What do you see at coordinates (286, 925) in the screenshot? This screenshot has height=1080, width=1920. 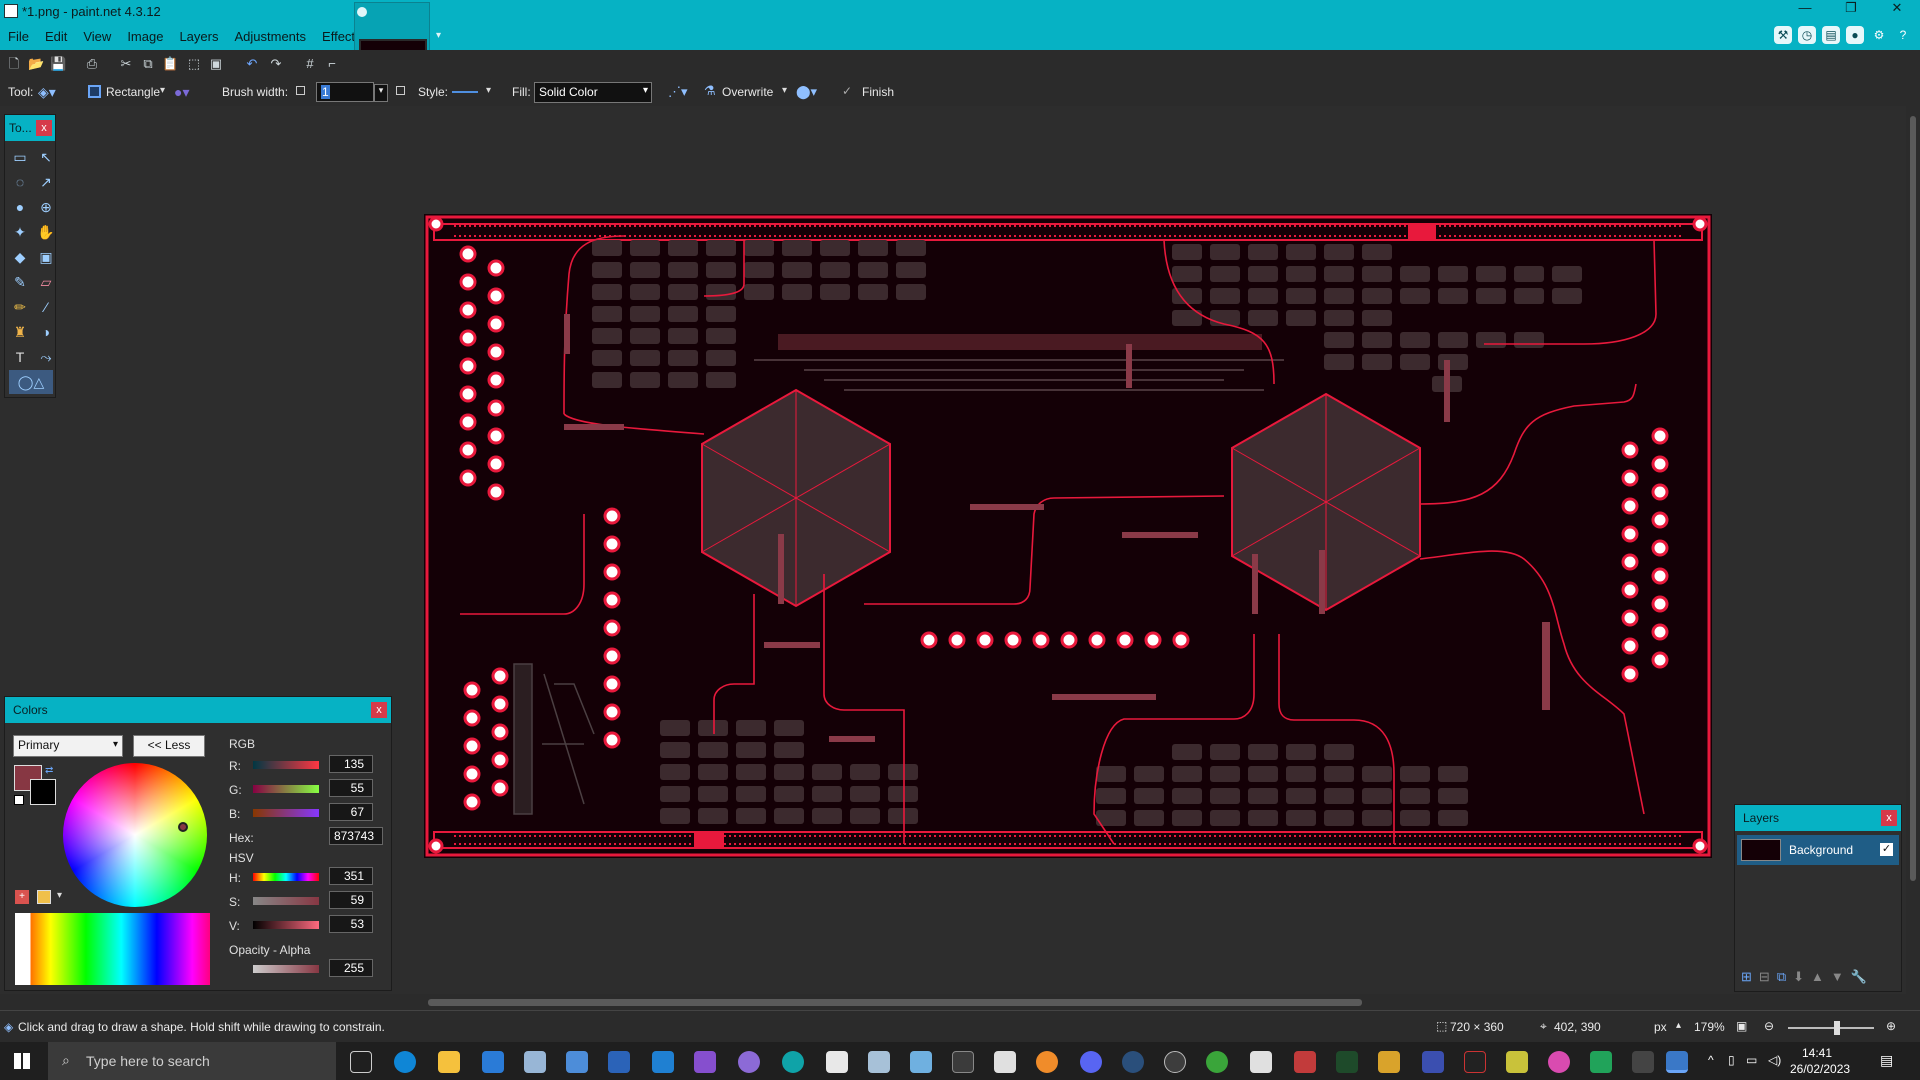 I see `value-slider` at bounding box center [286, 925].